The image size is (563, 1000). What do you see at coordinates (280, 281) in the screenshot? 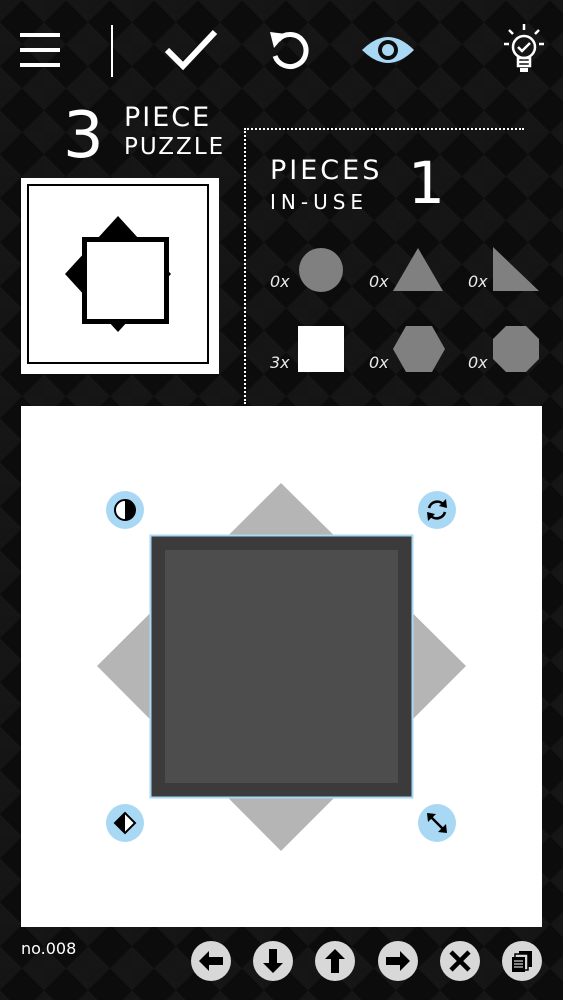
I see `inventory-circle-count: 0x` at bounding box center [280, 281].